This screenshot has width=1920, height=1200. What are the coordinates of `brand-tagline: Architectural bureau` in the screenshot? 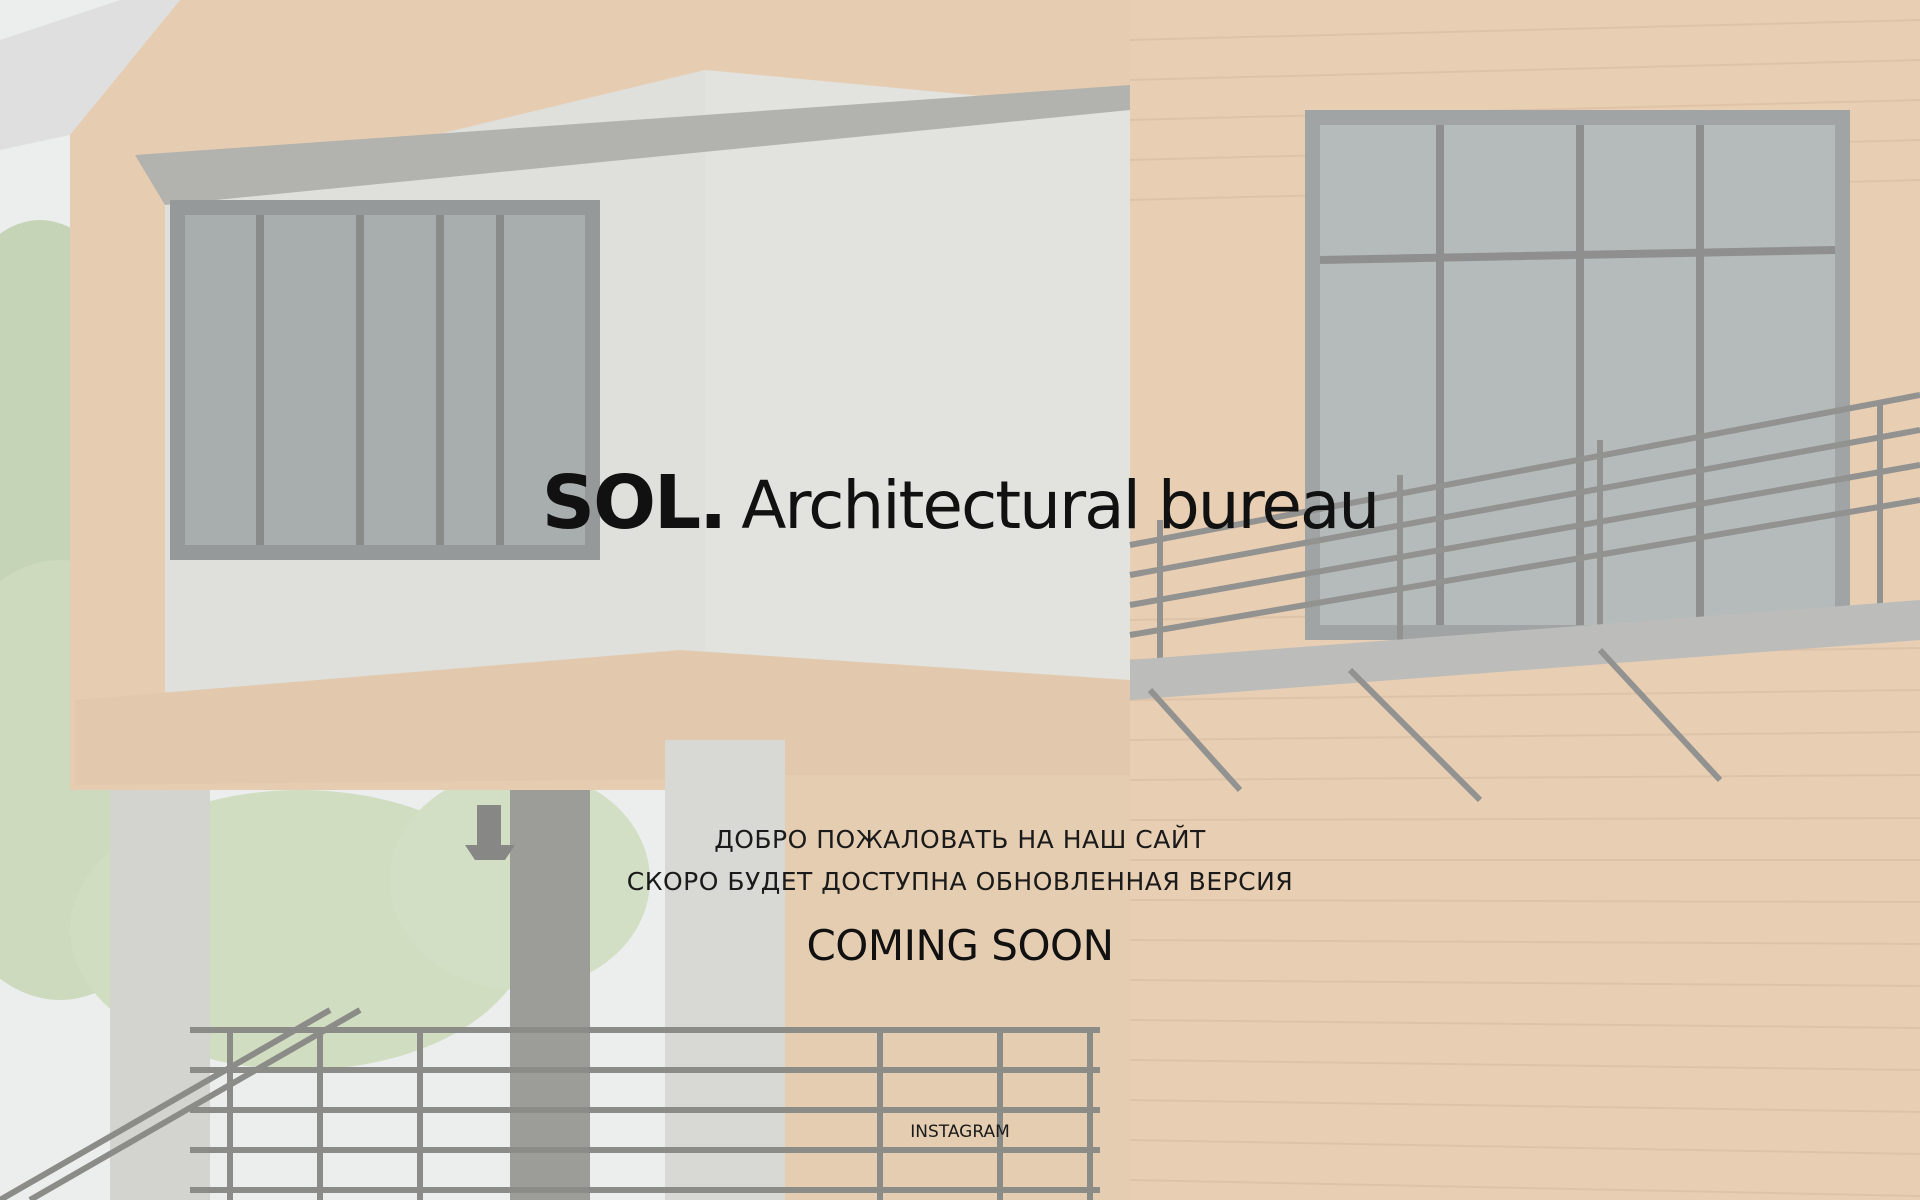 It's located at (1060, 505).